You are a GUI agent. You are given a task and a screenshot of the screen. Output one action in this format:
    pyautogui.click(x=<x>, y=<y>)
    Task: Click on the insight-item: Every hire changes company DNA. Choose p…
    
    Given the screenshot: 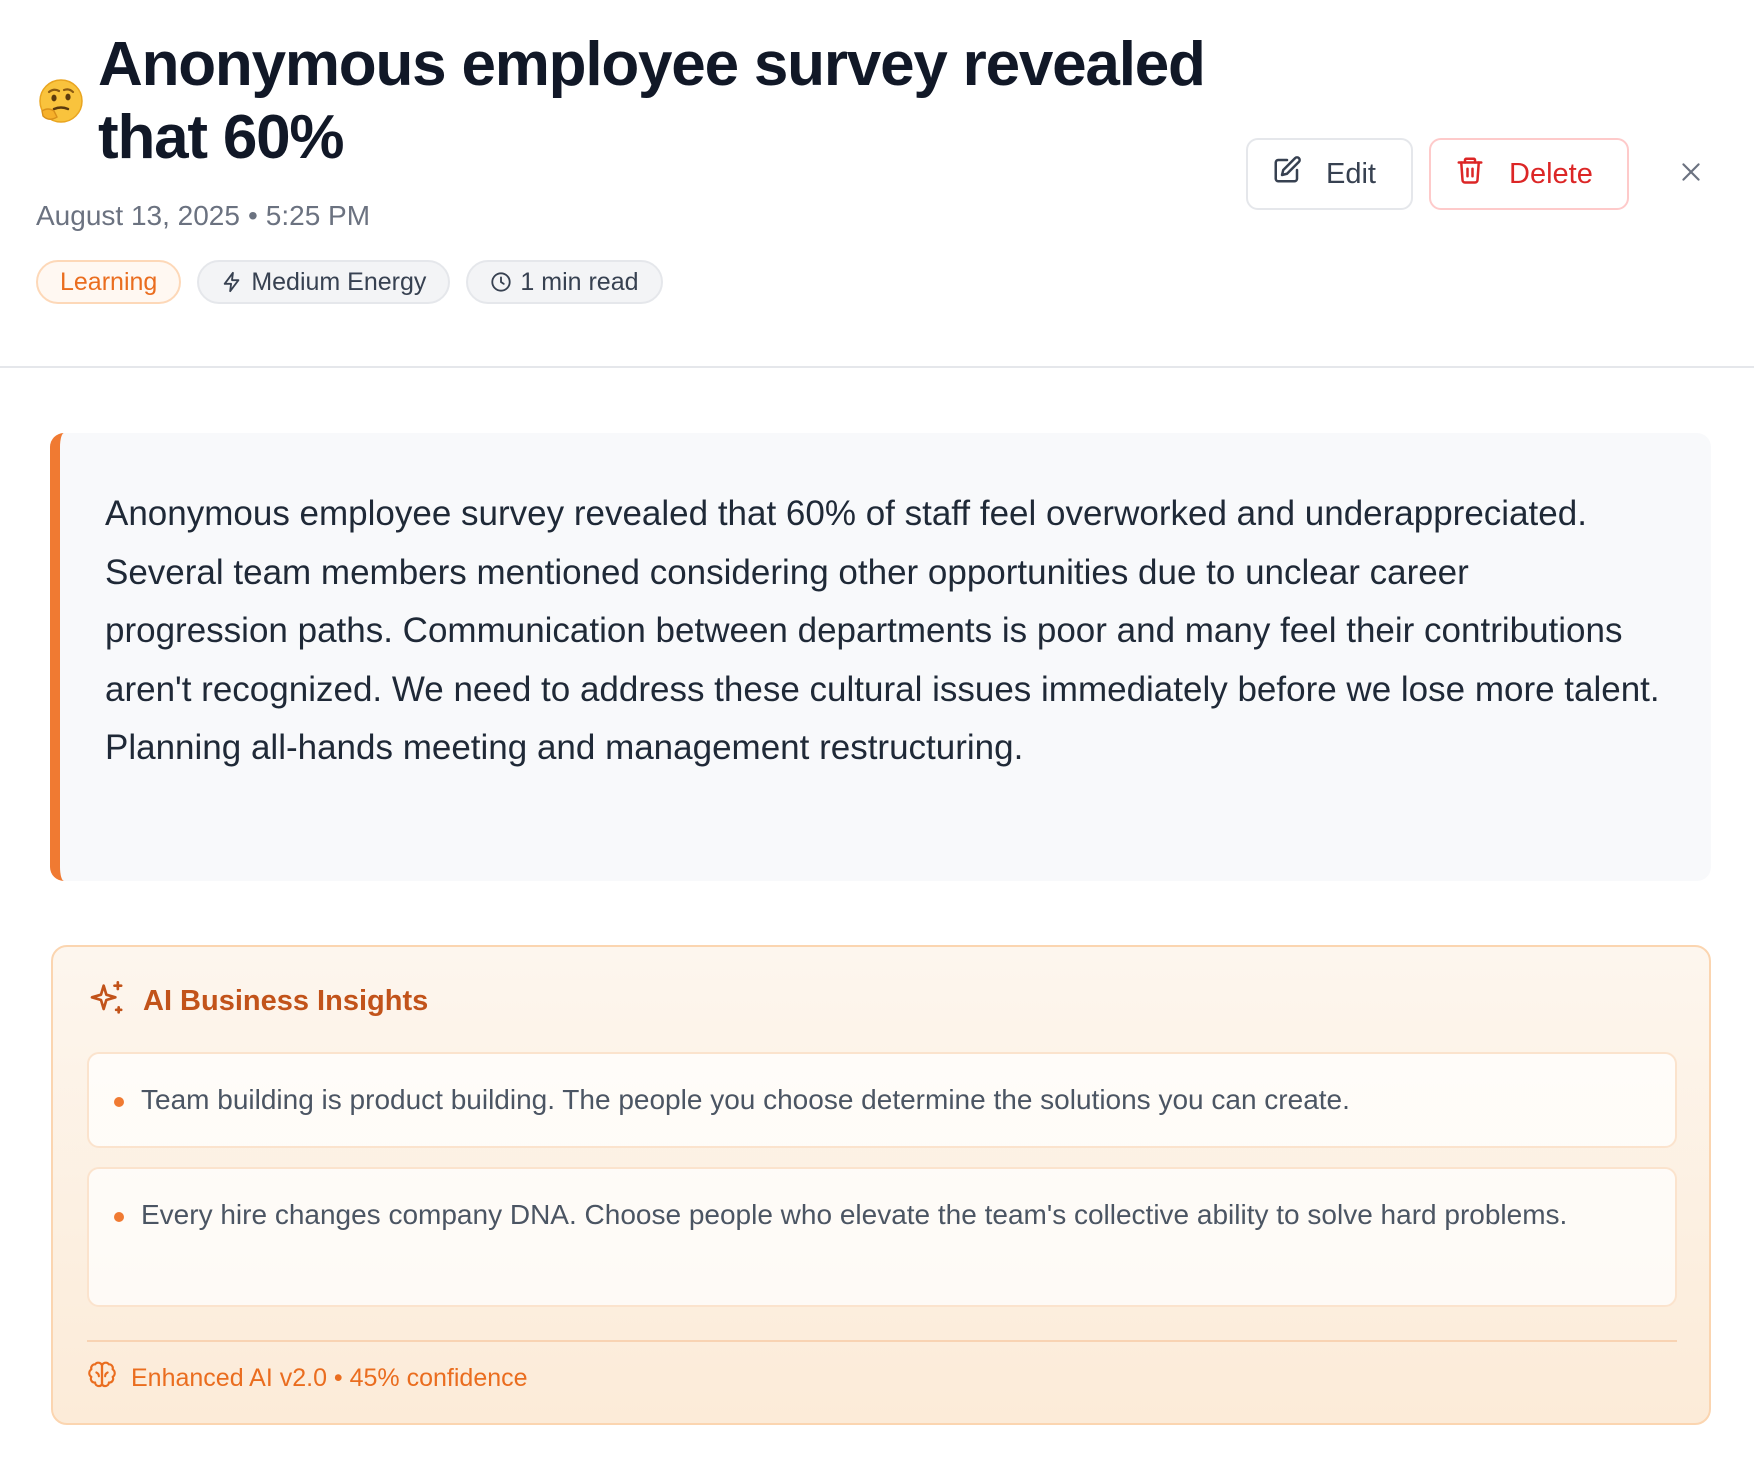 What is the action you would take?
    pyautogui.click(x=882, y=1237)
    